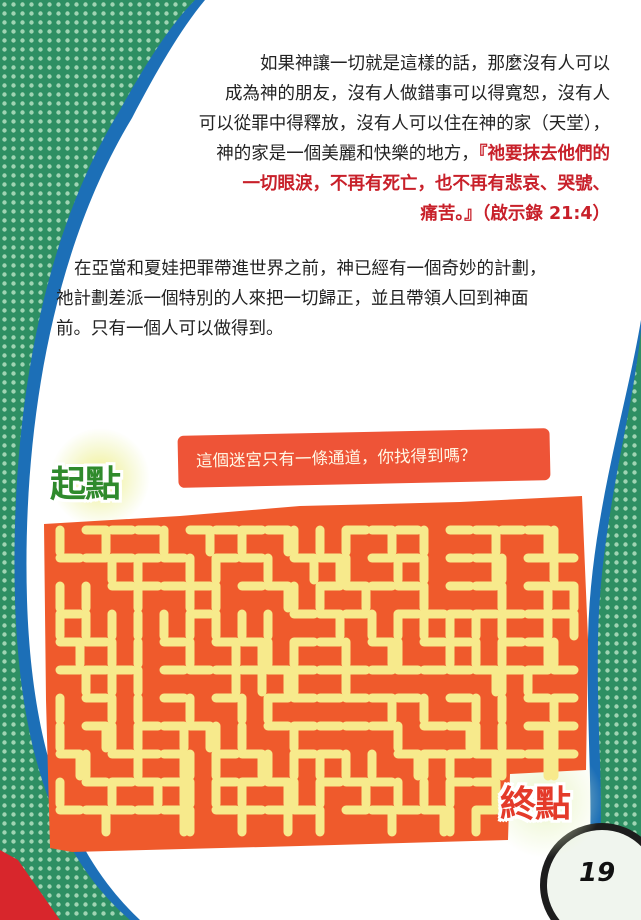  I want to click on maze-start-label: 起點, so click(85, 484).